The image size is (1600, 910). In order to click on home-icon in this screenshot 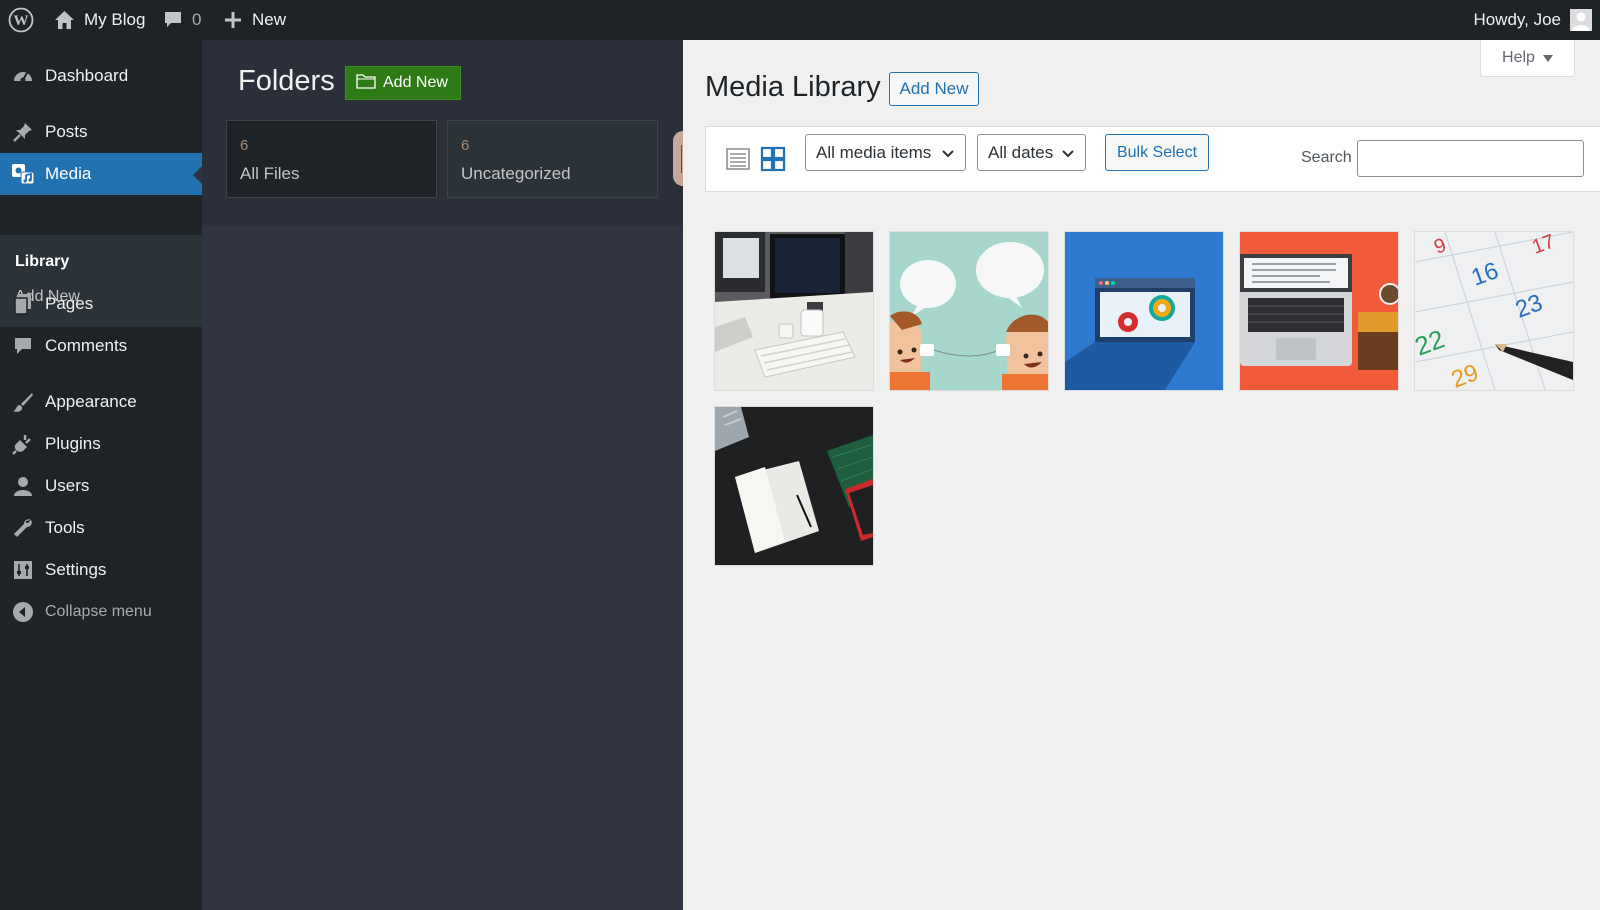, I will do `click(64, 20)`.